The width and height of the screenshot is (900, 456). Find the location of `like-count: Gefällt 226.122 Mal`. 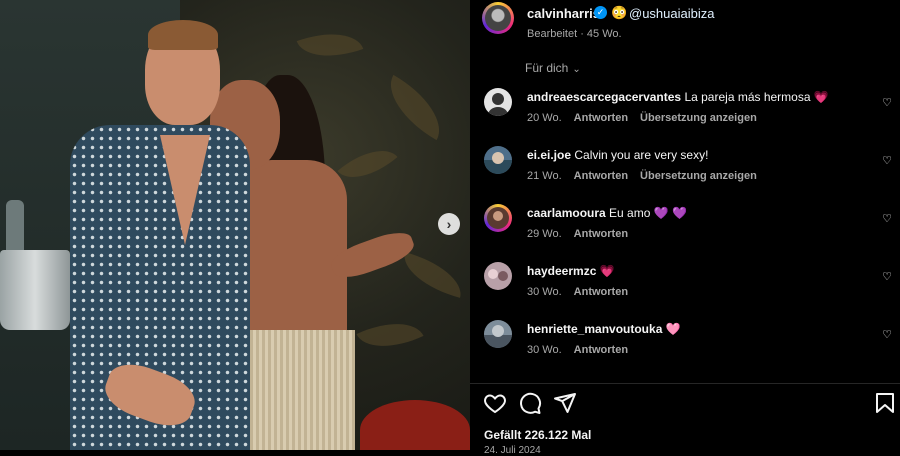

like-count: Gefällt 226.122 Mal is located at coordinates (537, 435).